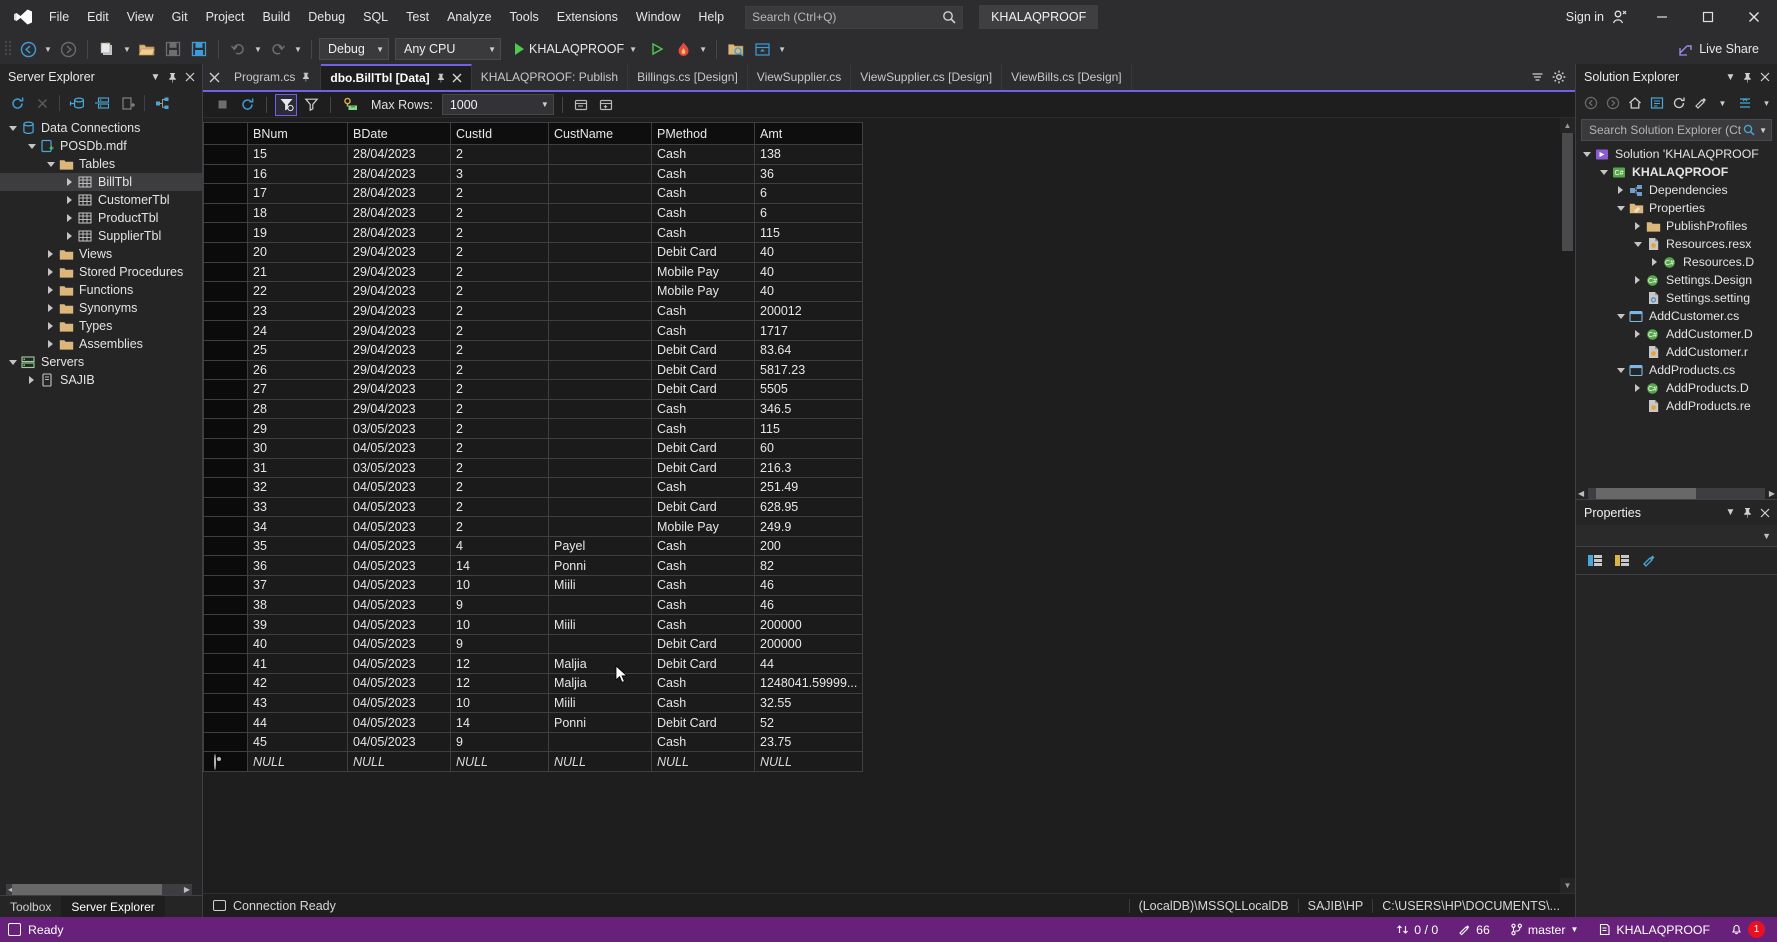  I want to click on scroll-down-icon: ▼, so click(1567, 885).